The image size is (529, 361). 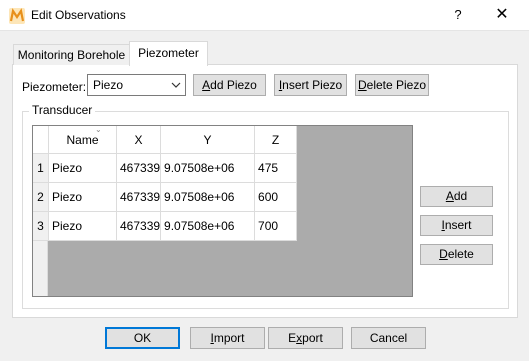 I want to click on import-label: mport, so click(x=229, y=338).